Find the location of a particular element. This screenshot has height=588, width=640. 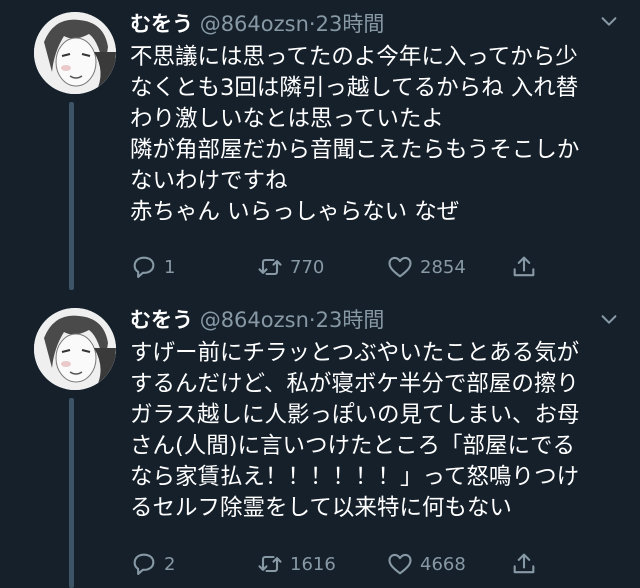

tweet-text-line: るセルフ除霊をして以来特に何もない is located at coordinates (321, 508).